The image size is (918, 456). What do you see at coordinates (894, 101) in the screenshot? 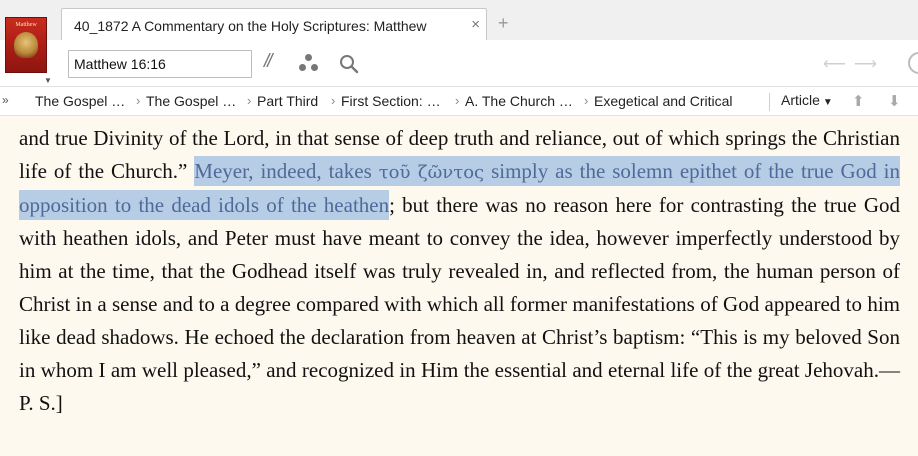
I see `next-article-icon: ⬇` at bounding box center [894, 101].